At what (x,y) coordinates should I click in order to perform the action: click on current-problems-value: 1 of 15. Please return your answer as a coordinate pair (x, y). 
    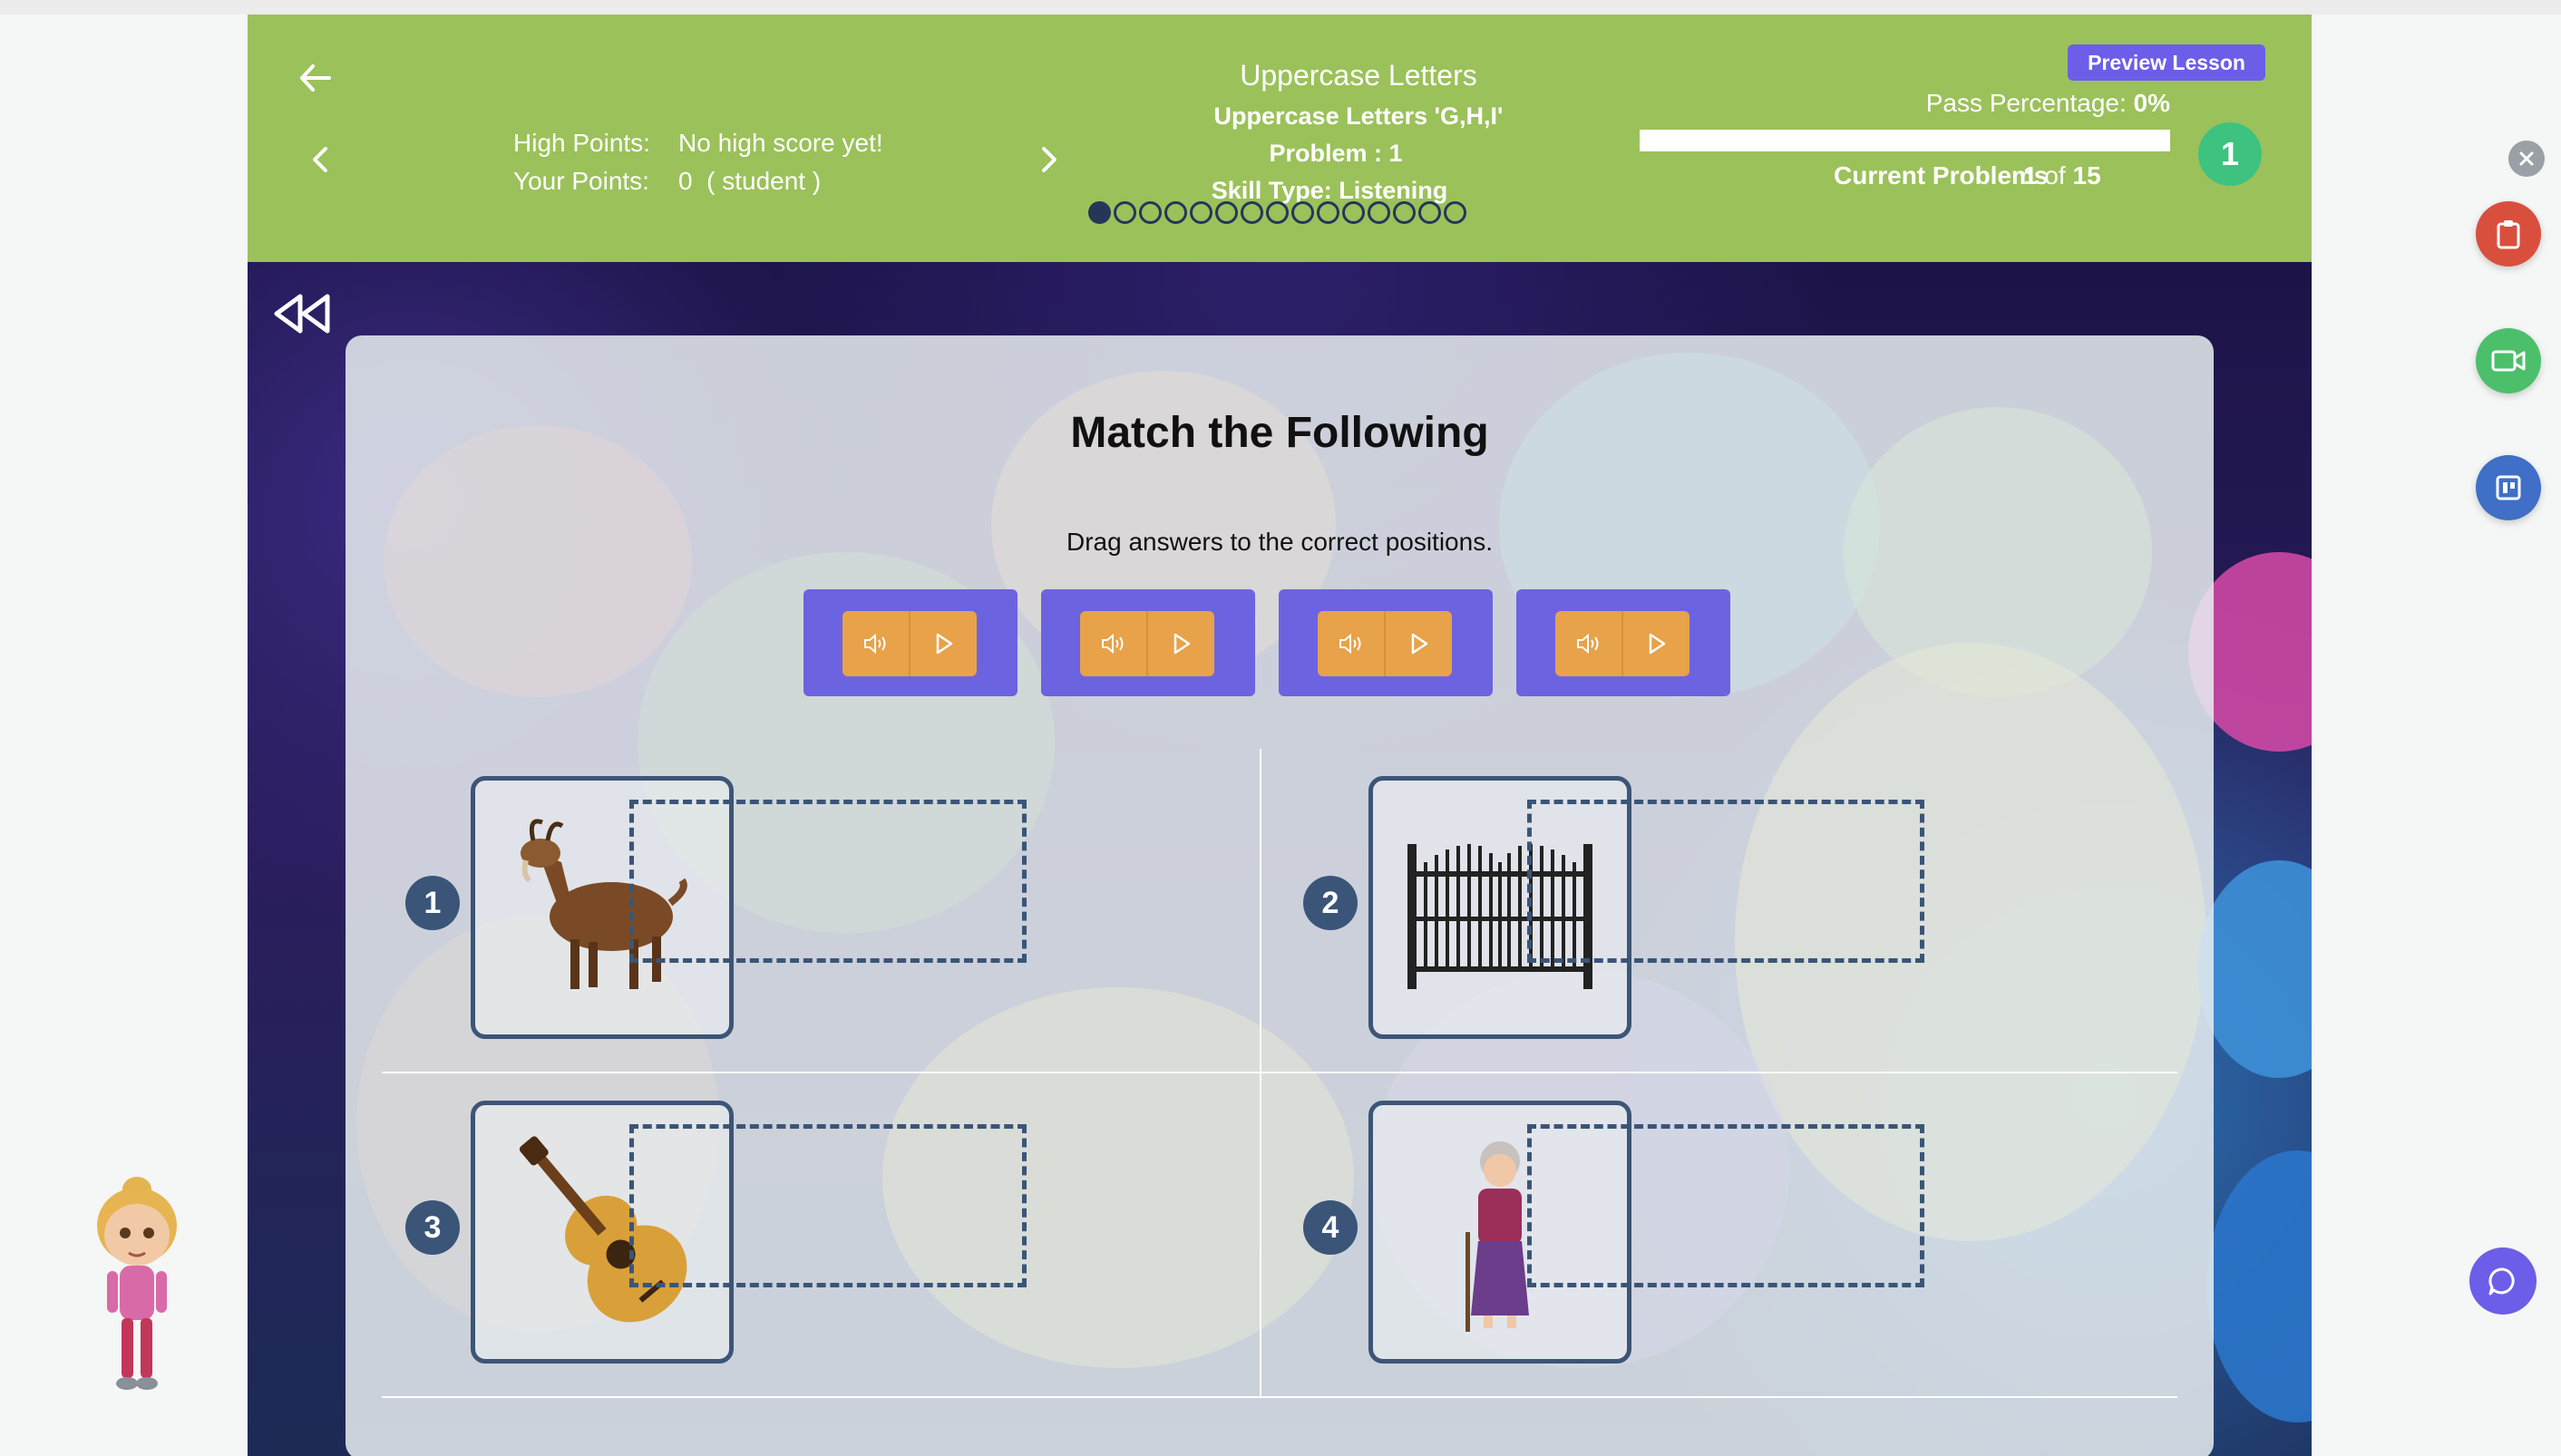
    Looking at the image, I should click on (2062, 176).